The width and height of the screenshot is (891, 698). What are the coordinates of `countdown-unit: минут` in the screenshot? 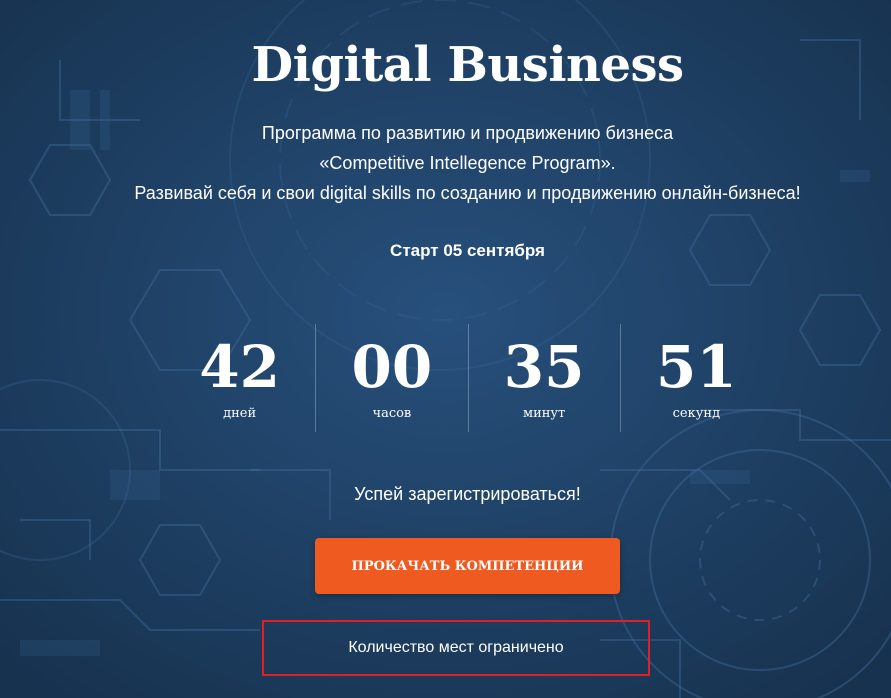 It's located at (544, 413).